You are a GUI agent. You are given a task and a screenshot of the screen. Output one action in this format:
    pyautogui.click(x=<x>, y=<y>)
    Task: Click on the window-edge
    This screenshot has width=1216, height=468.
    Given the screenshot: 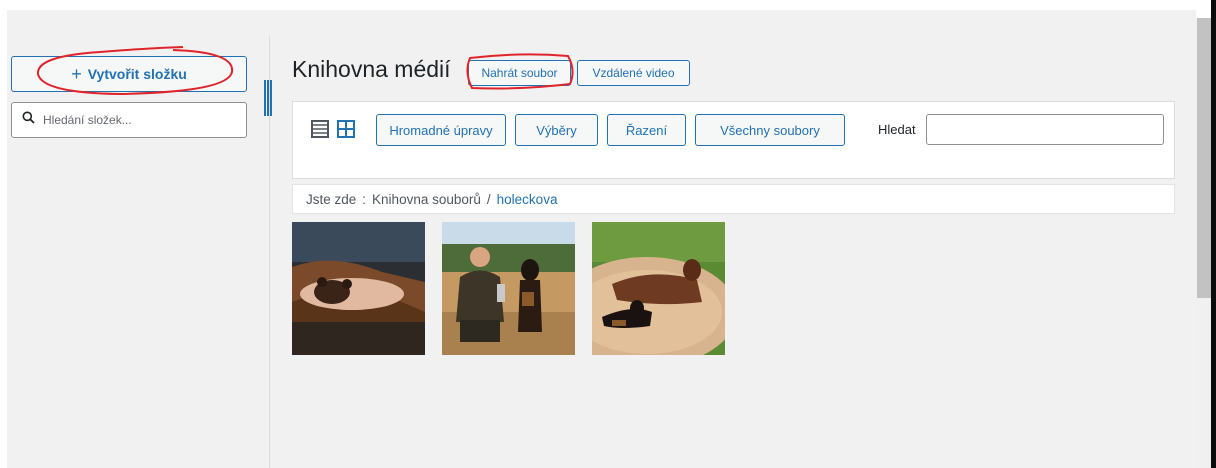 What is the action you would take?
    pyautogui.click(x=1213, y=234)
    